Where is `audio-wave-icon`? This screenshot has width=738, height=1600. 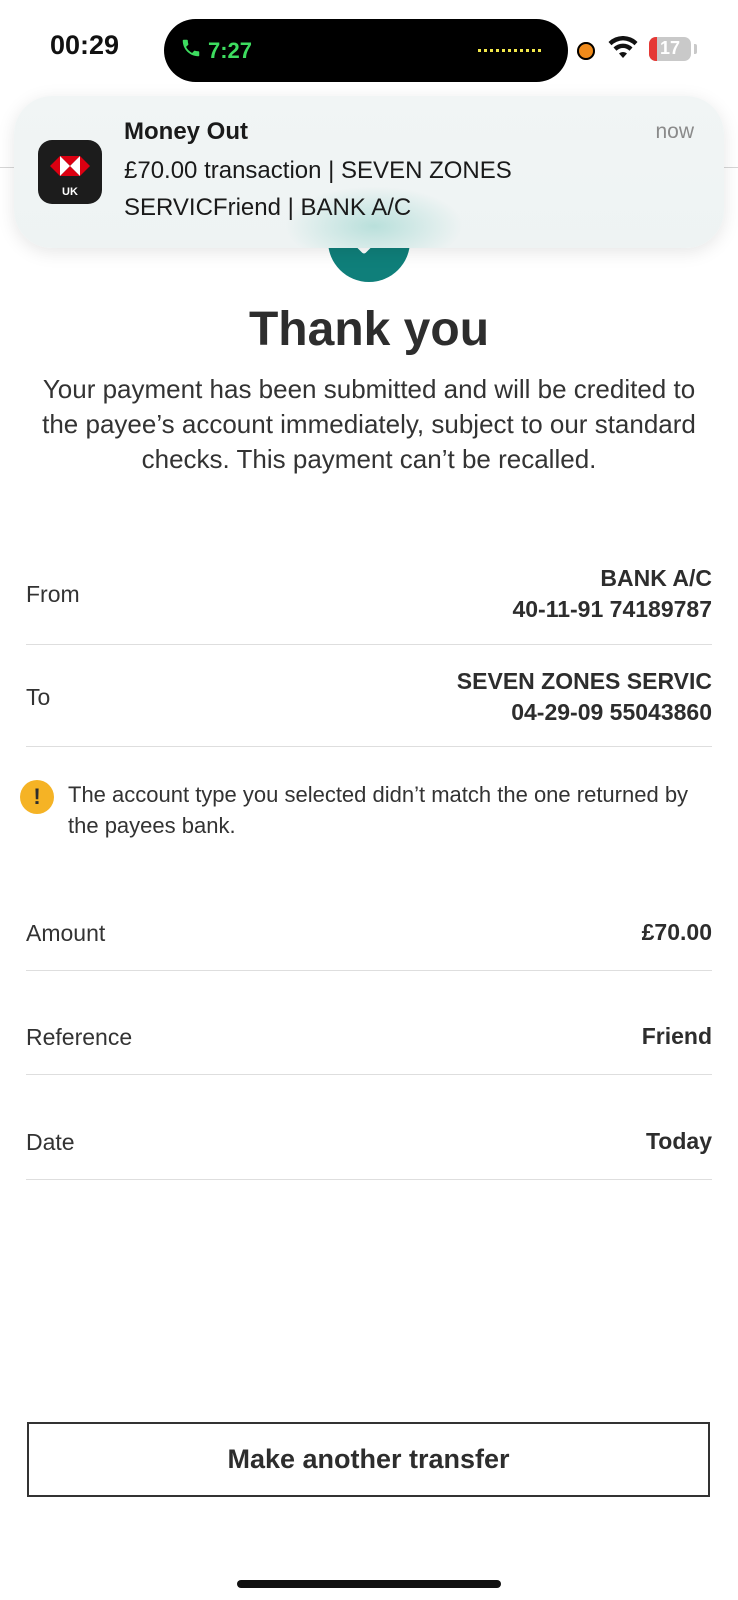 audio-wave-icon is located at coordinates (510, 50).